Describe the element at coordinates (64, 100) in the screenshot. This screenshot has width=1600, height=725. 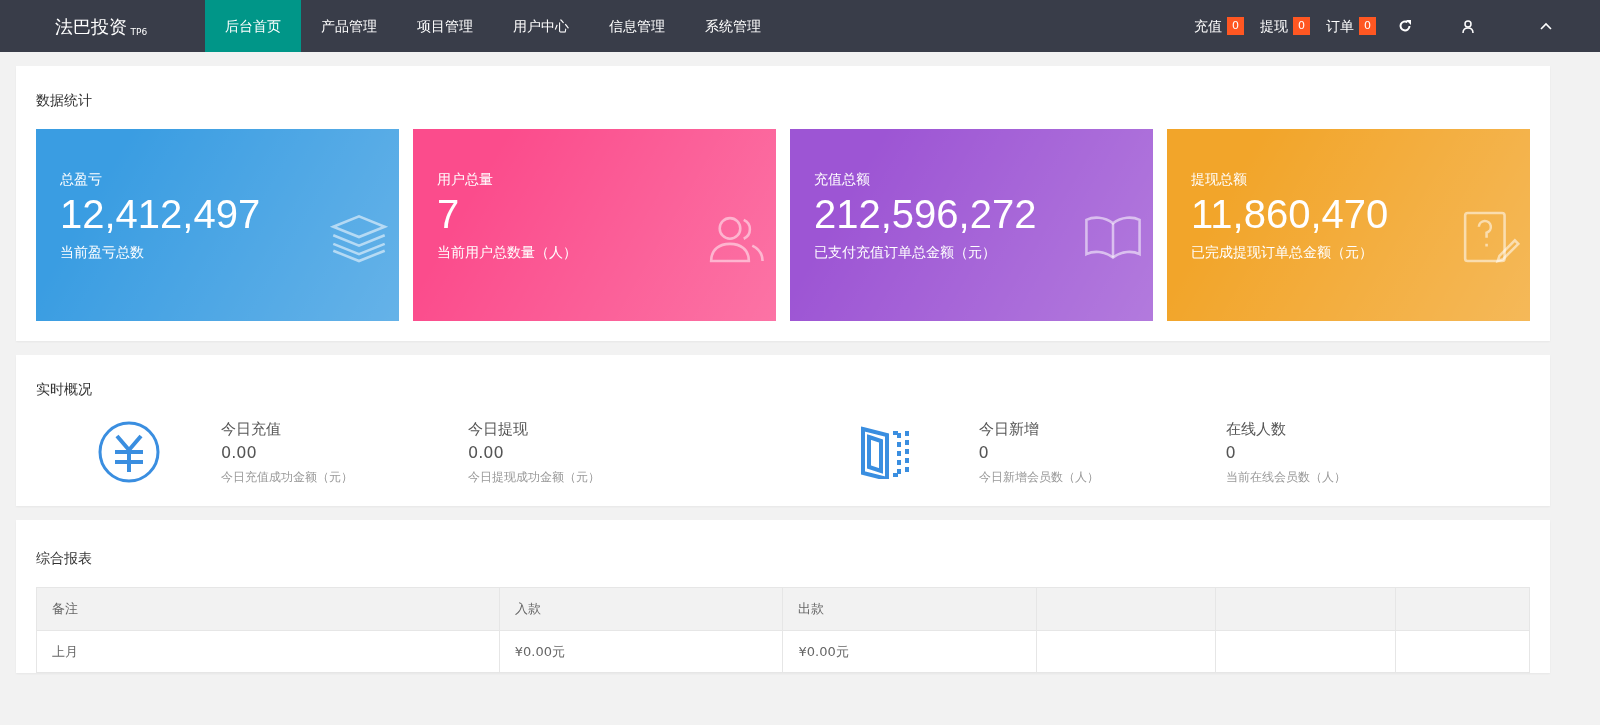
I see `section-title: 数据统计` at that location.